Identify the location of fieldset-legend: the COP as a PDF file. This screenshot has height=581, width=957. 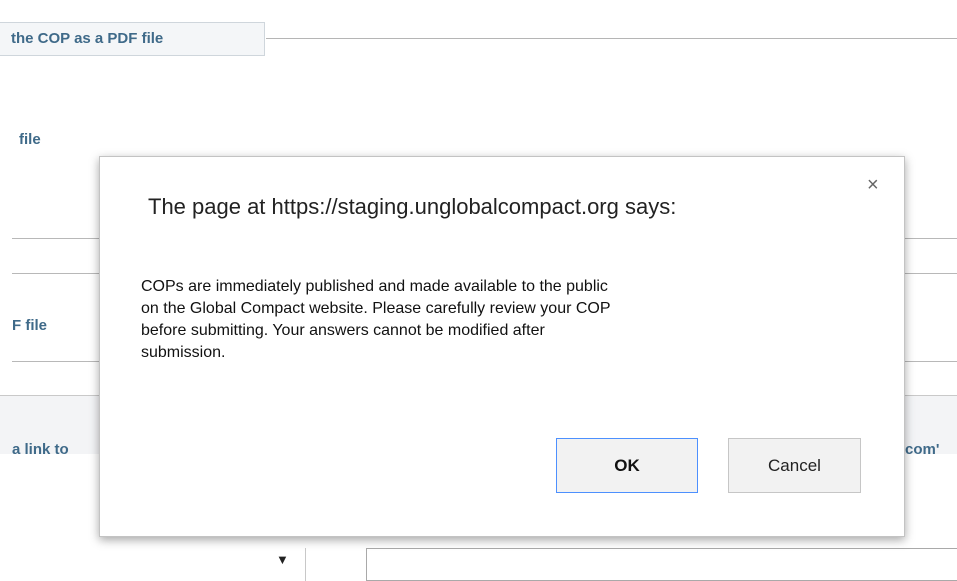
(132, 39).